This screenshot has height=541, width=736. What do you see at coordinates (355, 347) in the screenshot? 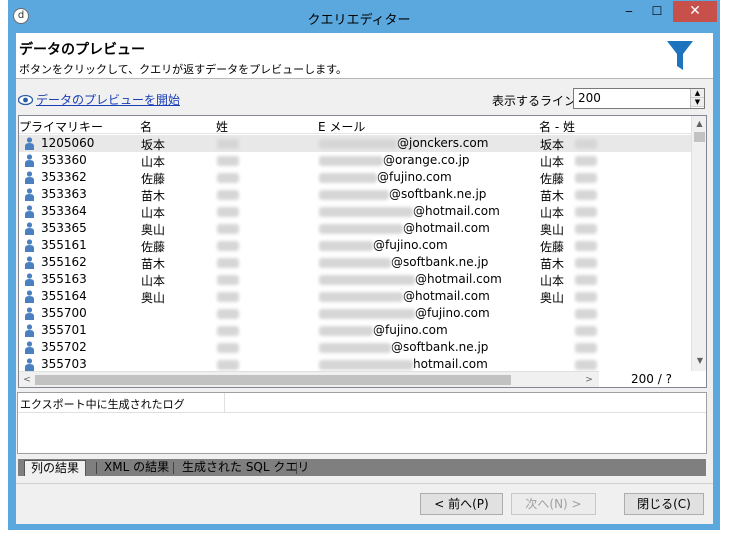
I see `table-row: 355702 @softbank.ne.jp` at bounding box center [355, 347].